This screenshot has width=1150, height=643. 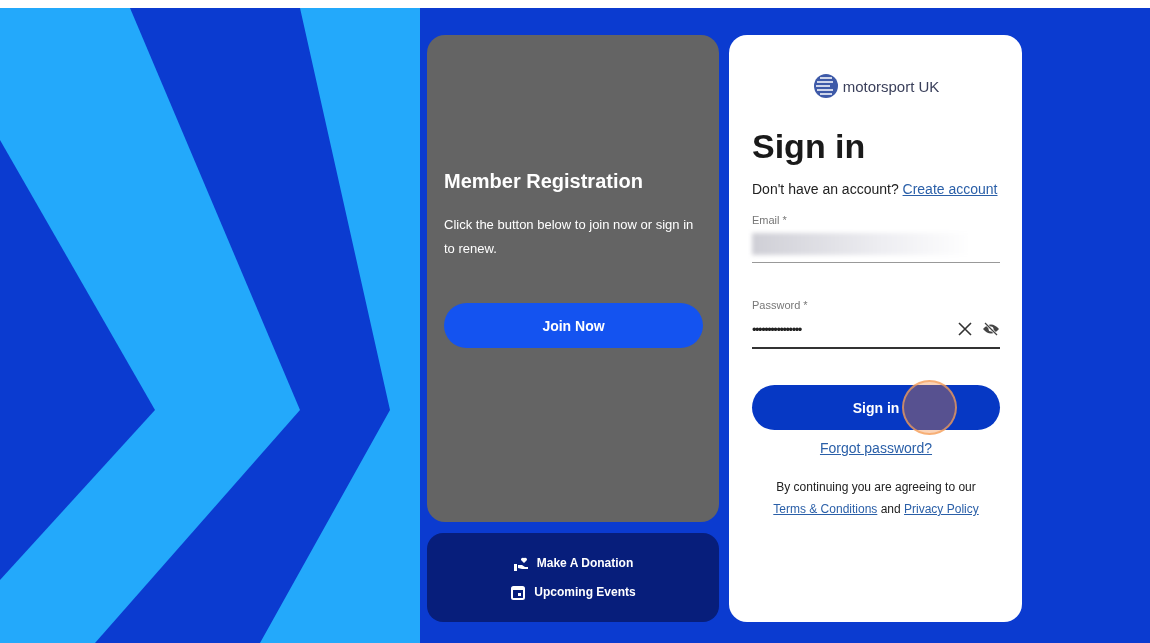 What do you see at coordinates (941, 509) in the screenshot?
I see `privacy-link: Privacy Policy` at bounding box center [941, 509].